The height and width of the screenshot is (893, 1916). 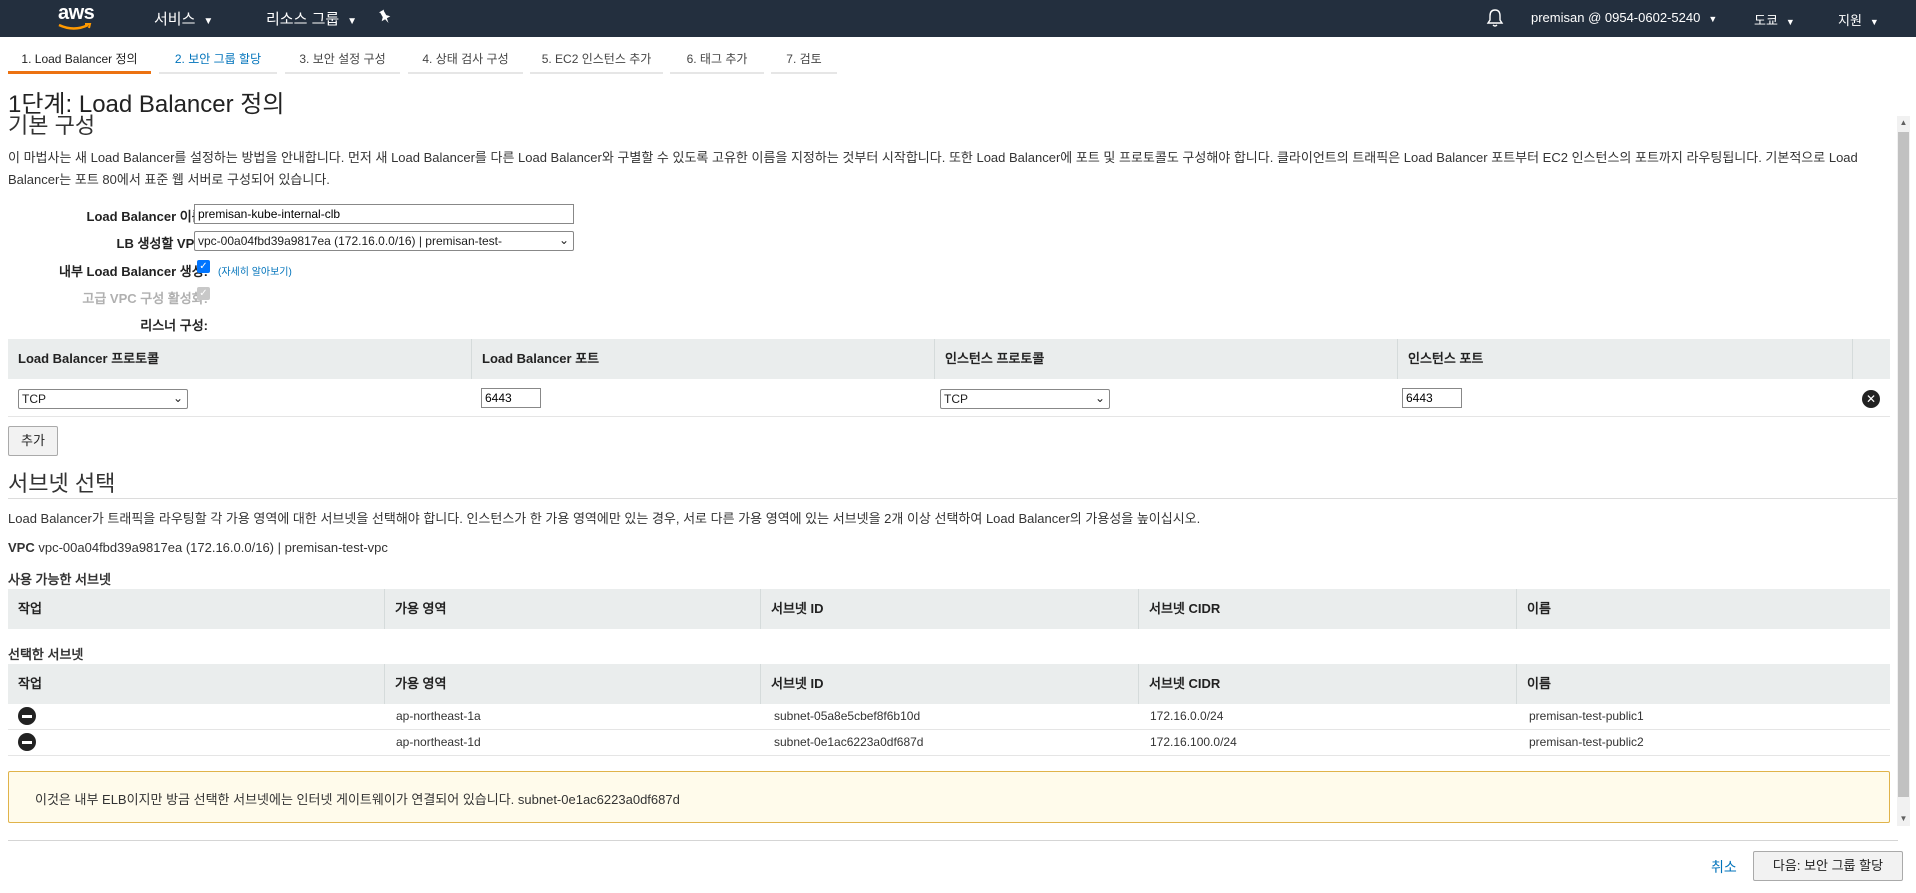 What do you see at coordinates (255, 270) in the screenshot?
I see `learn-more-link: (자세히 알아보기)` at bounding box center [255, 270].